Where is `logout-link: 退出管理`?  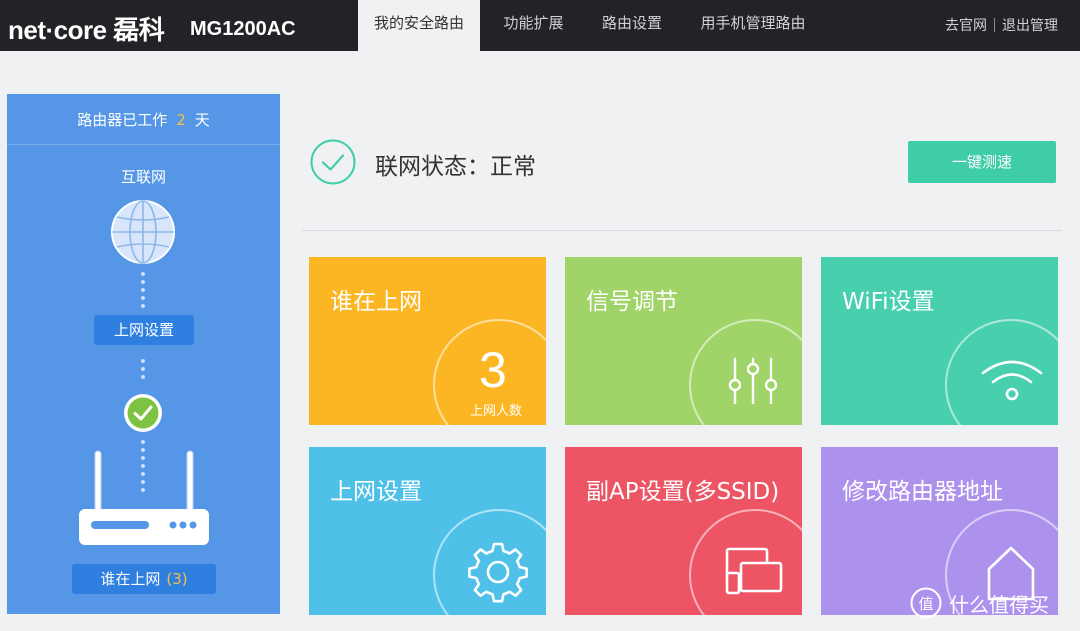
logout-link: 退出管理 is located at coordinates (1030, 26).